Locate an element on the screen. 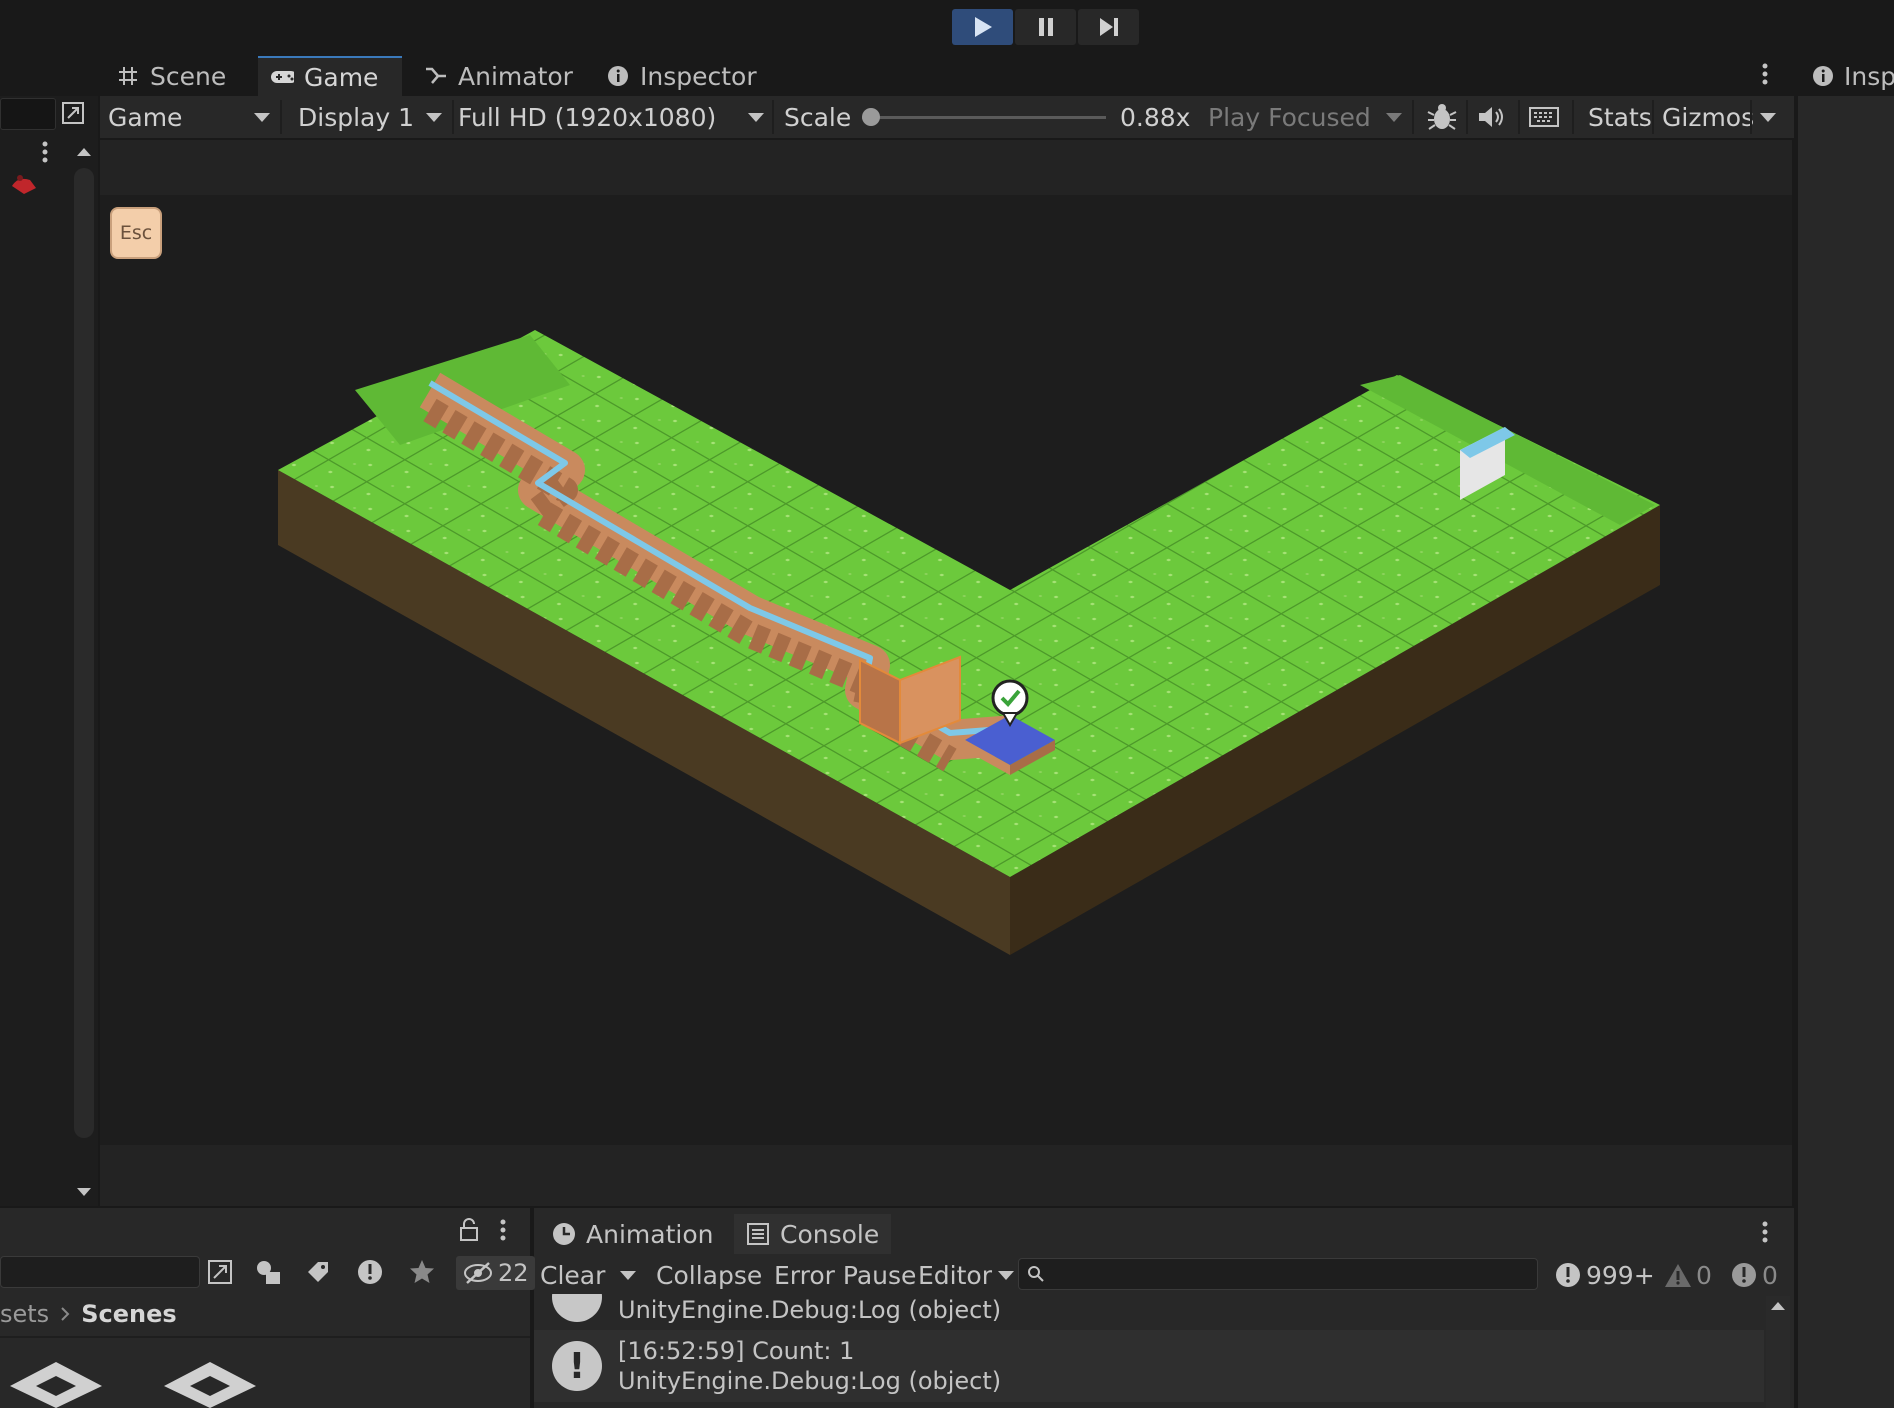 Image resolution: width=1894 pixels, height=1408 pixels. play-icon is located at coordinates (983, 27).